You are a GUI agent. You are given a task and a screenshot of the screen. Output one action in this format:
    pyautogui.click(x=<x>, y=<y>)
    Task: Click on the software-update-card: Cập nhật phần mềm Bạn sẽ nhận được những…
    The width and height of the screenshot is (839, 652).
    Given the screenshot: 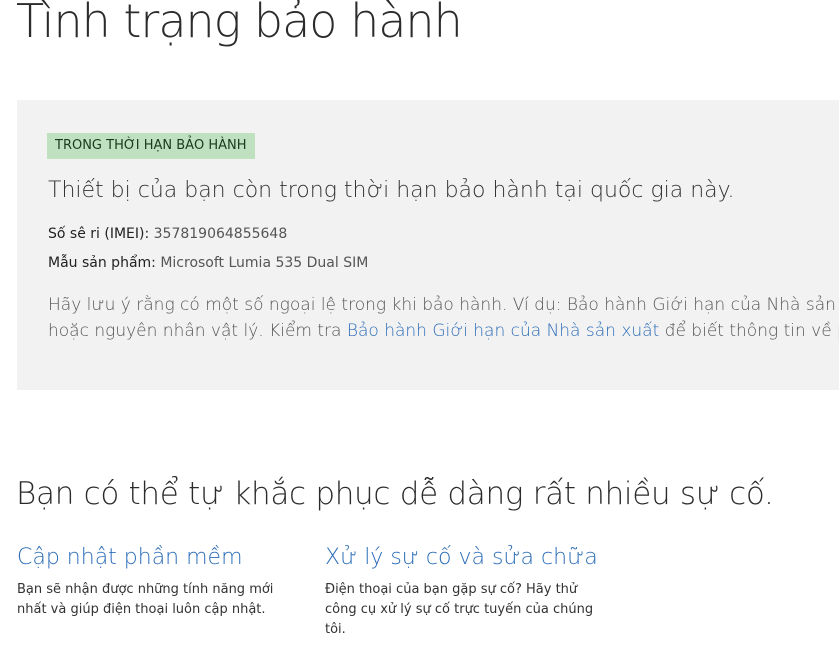 What is the action you would take?
    pyautogui.click(x=157, y=582)
    